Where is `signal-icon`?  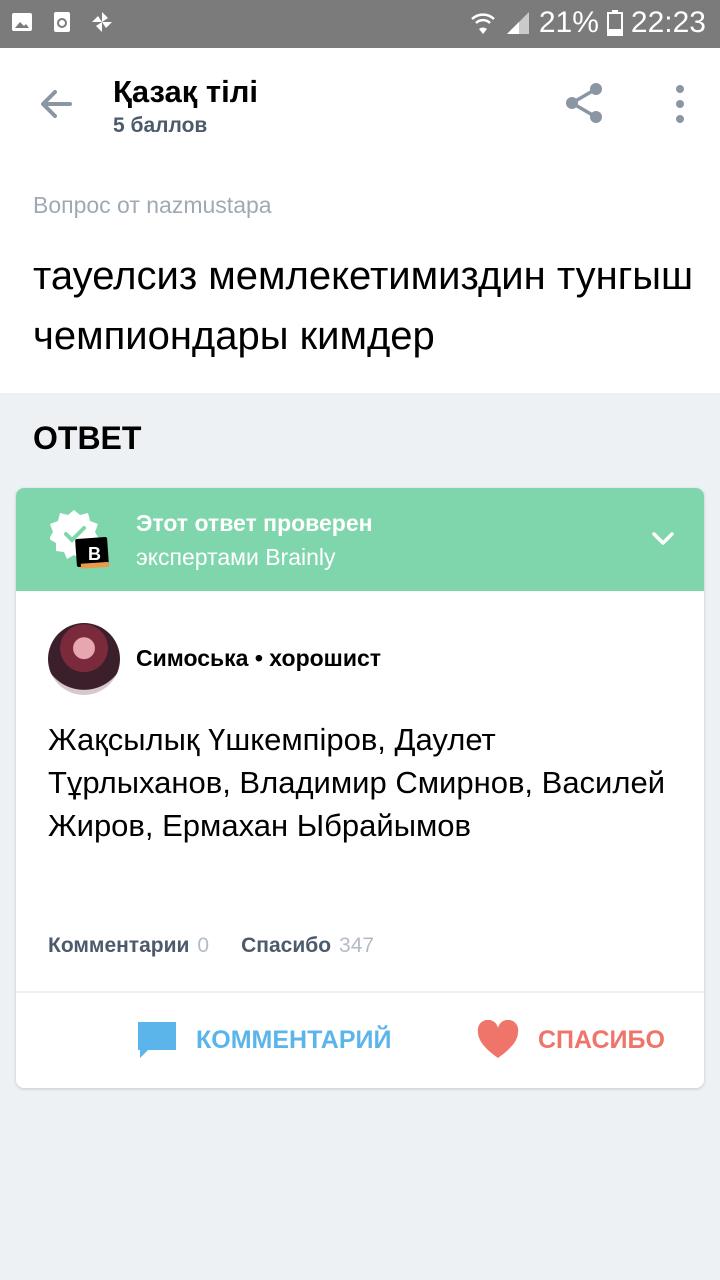
signal-icon is located at coordinates (517, 23).